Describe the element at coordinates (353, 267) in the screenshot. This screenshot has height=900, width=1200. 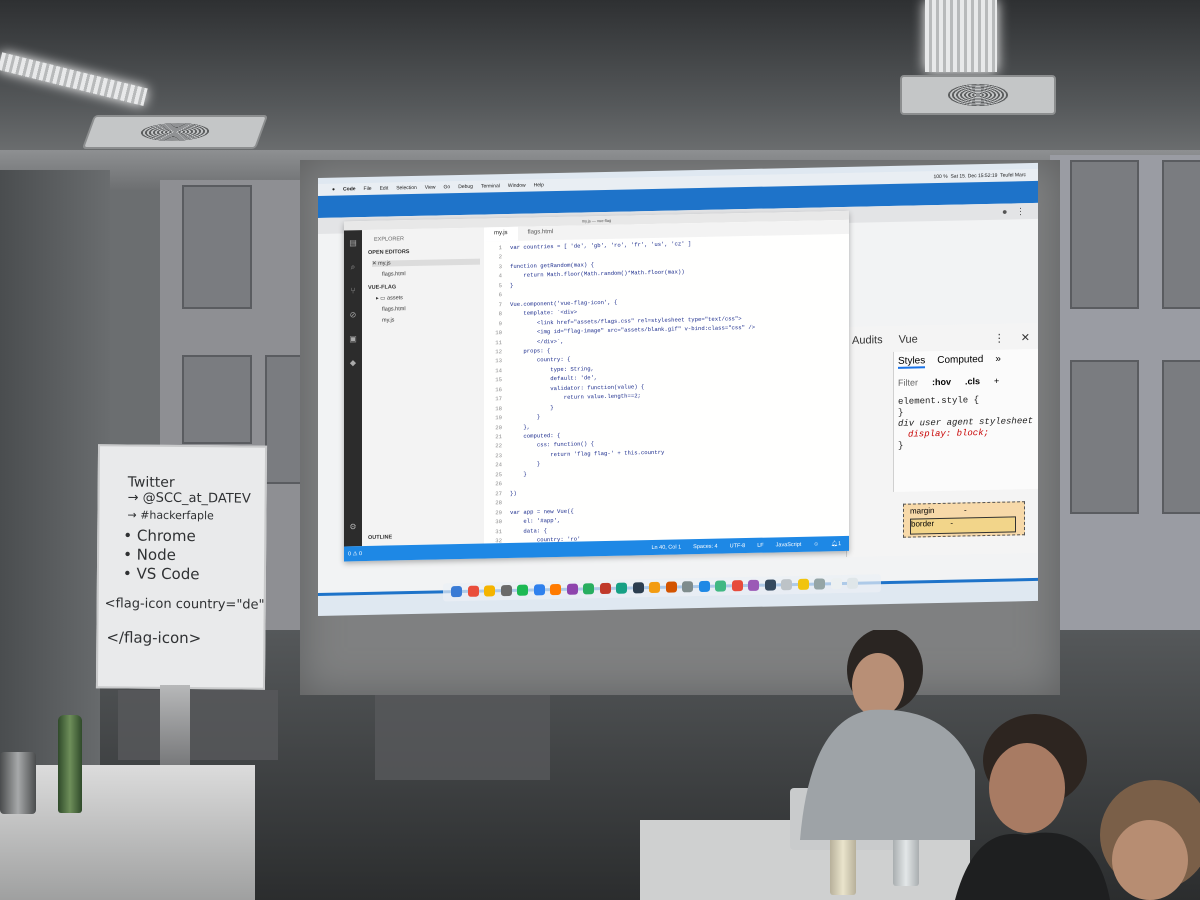
I see `search-icon: ⌕` at that location.